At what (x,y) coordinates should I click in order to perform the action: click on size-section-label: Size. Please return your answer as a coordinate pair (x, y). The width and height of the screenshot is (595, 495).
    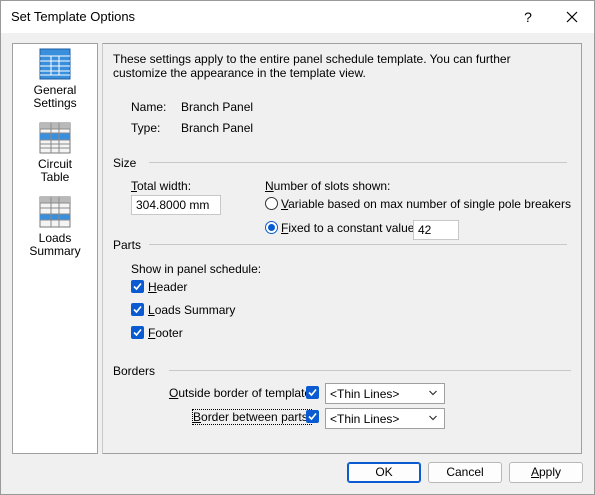
    Looking at the image, I should click on (125, 163).